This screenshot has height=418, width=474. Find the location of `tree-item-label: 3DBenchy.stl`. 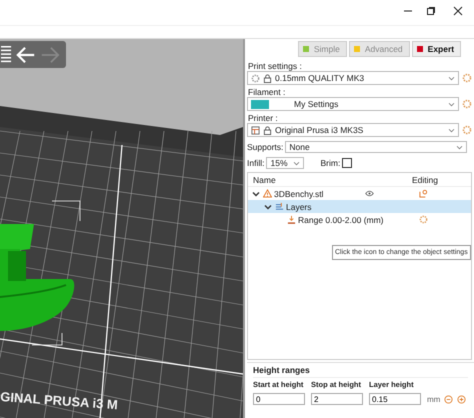

tree-item-label: 3DBenchy.stl is located at coordinates (299, 193).